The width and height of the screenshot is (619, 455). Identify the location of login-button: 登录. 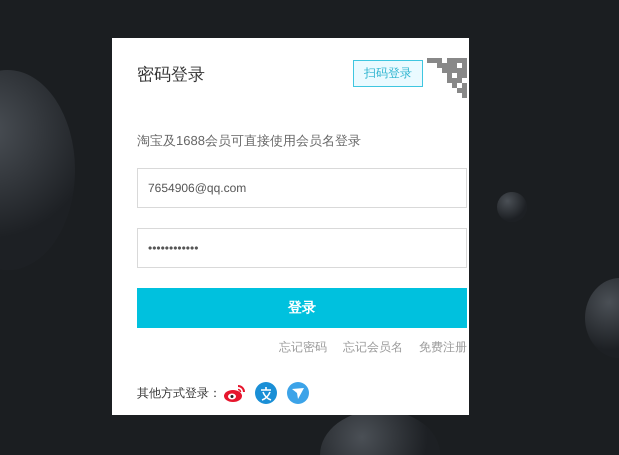
(302, 308).